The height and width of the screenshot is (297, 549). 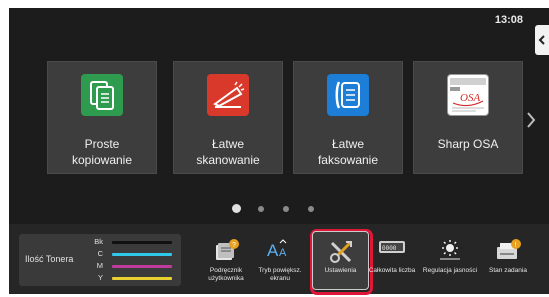 I want to click on side-panel-toggle, so click(x=542, y=40).